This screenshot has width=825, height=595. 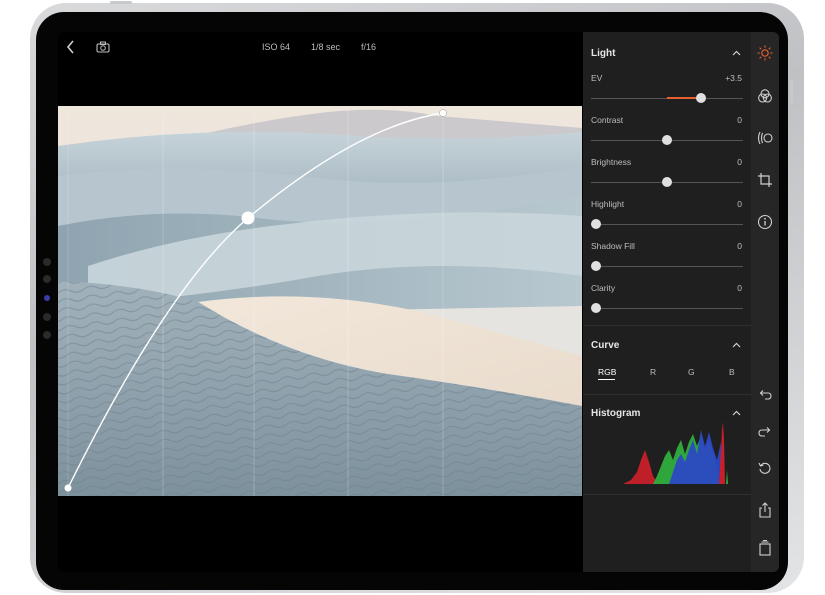 What do you see at coordinates (605, 345) in the screenshot?
I see `curve-section-title: Curve` at bounding box center [605, 345].